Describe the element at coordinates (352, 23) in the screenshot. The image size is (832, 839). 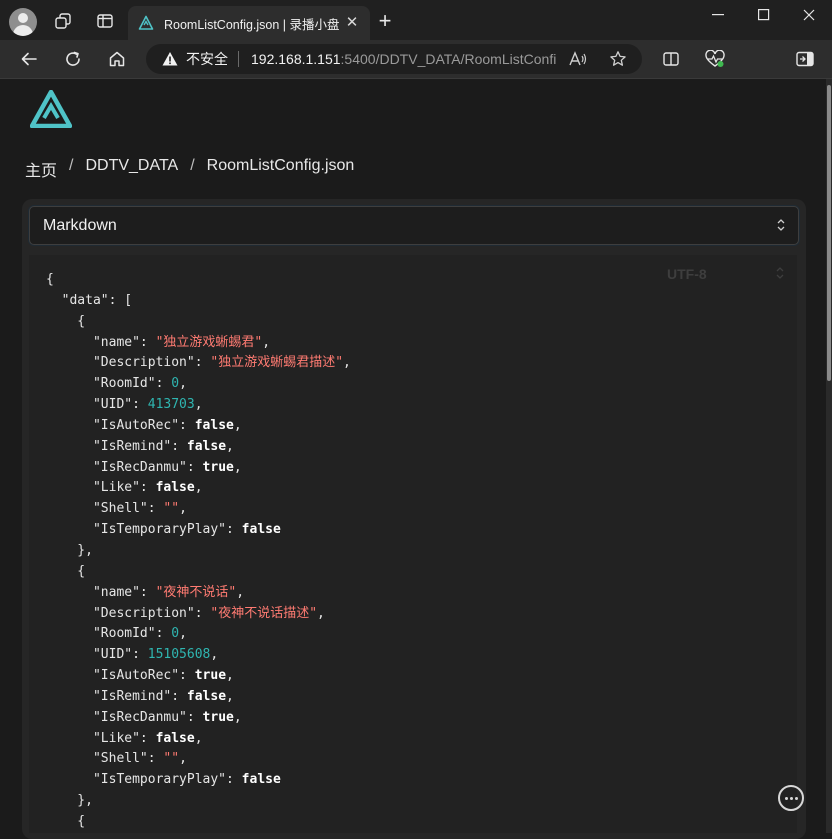
I see `tab-close-icon: ✕` at that location.